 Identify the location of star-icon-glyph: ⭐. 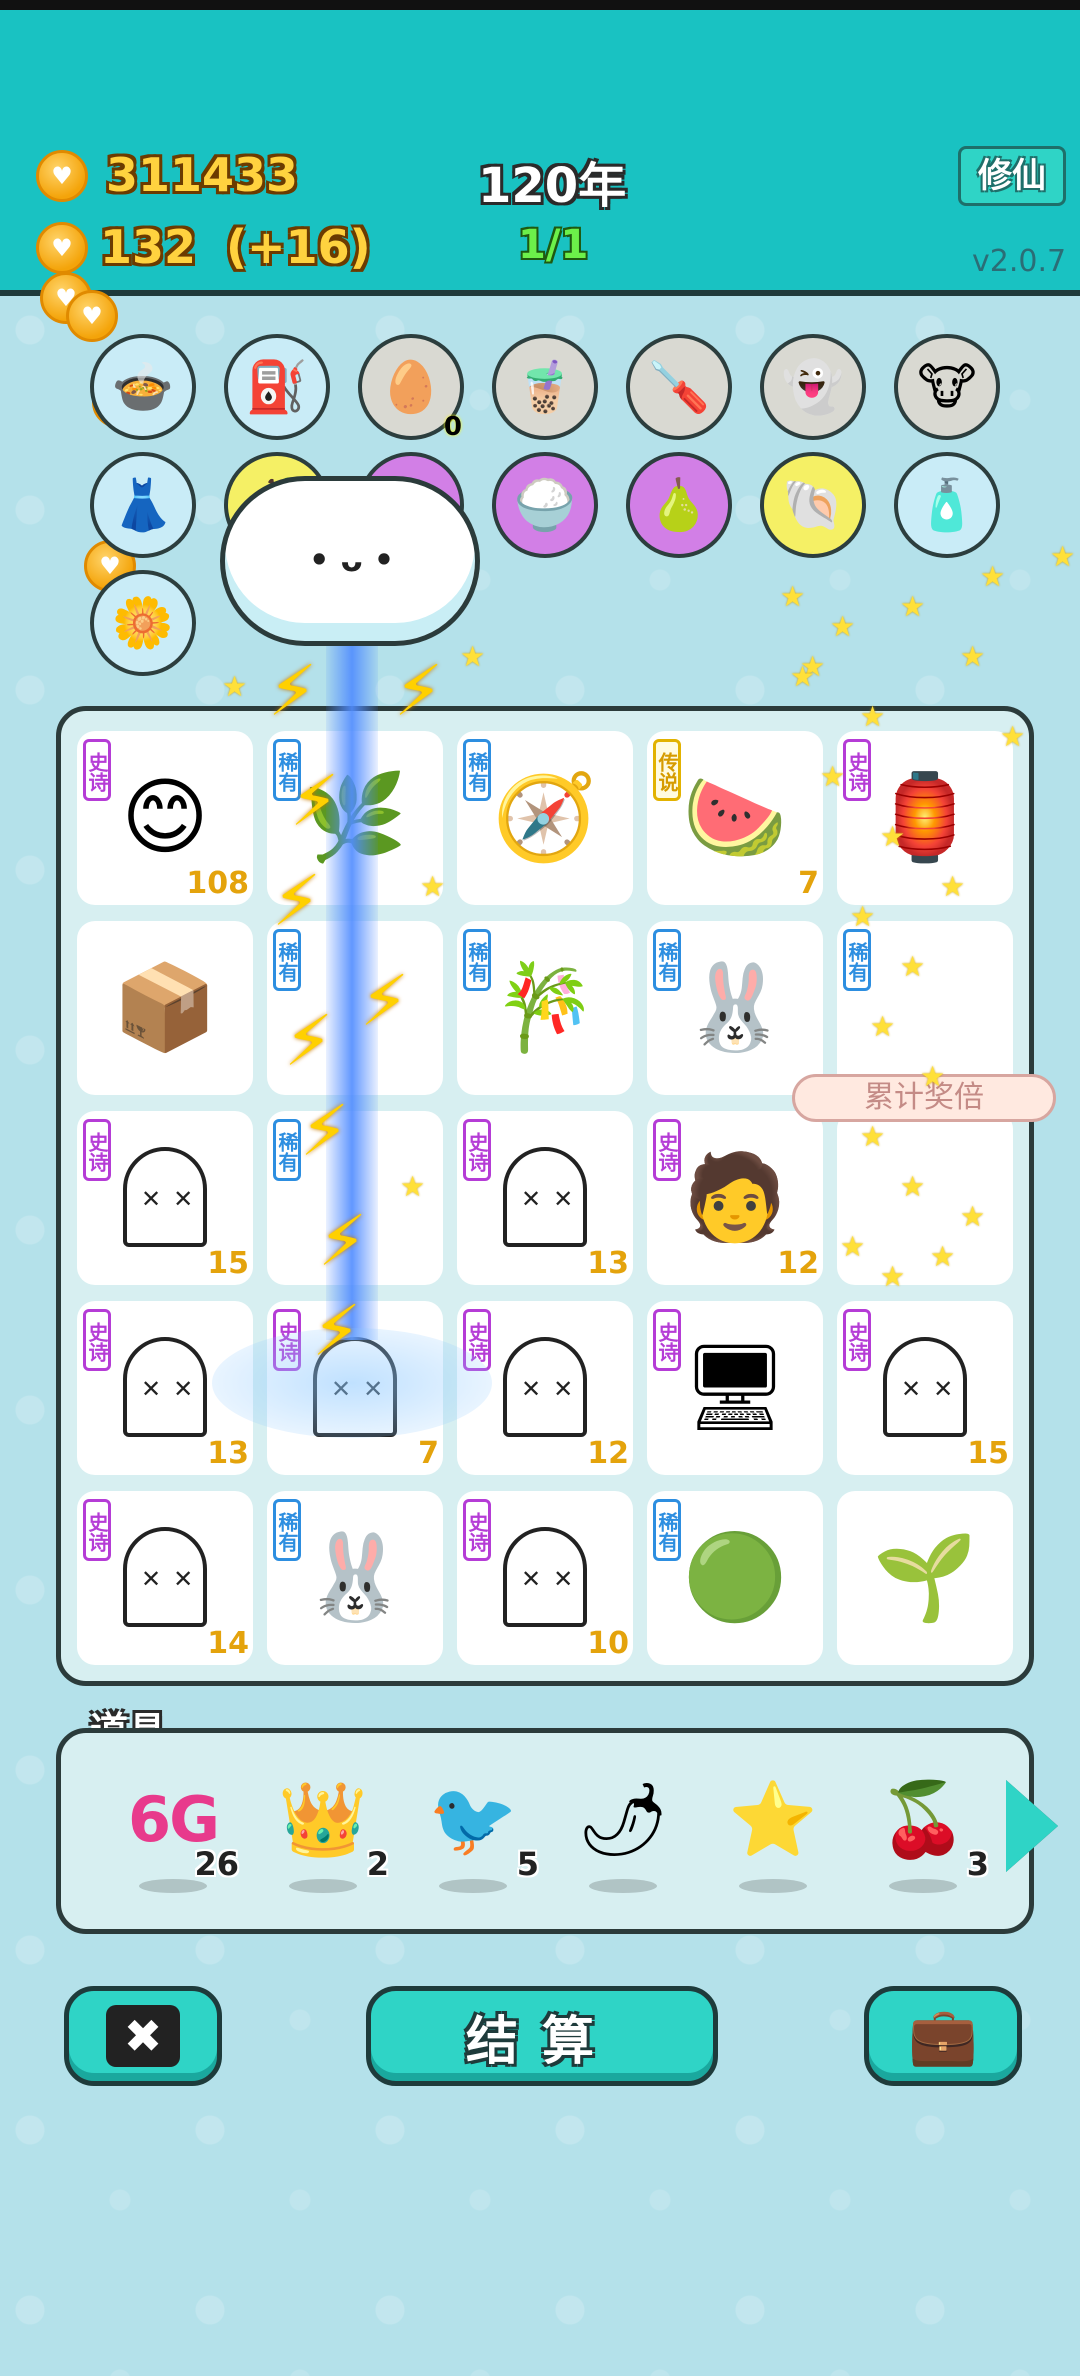
(773, 1818).